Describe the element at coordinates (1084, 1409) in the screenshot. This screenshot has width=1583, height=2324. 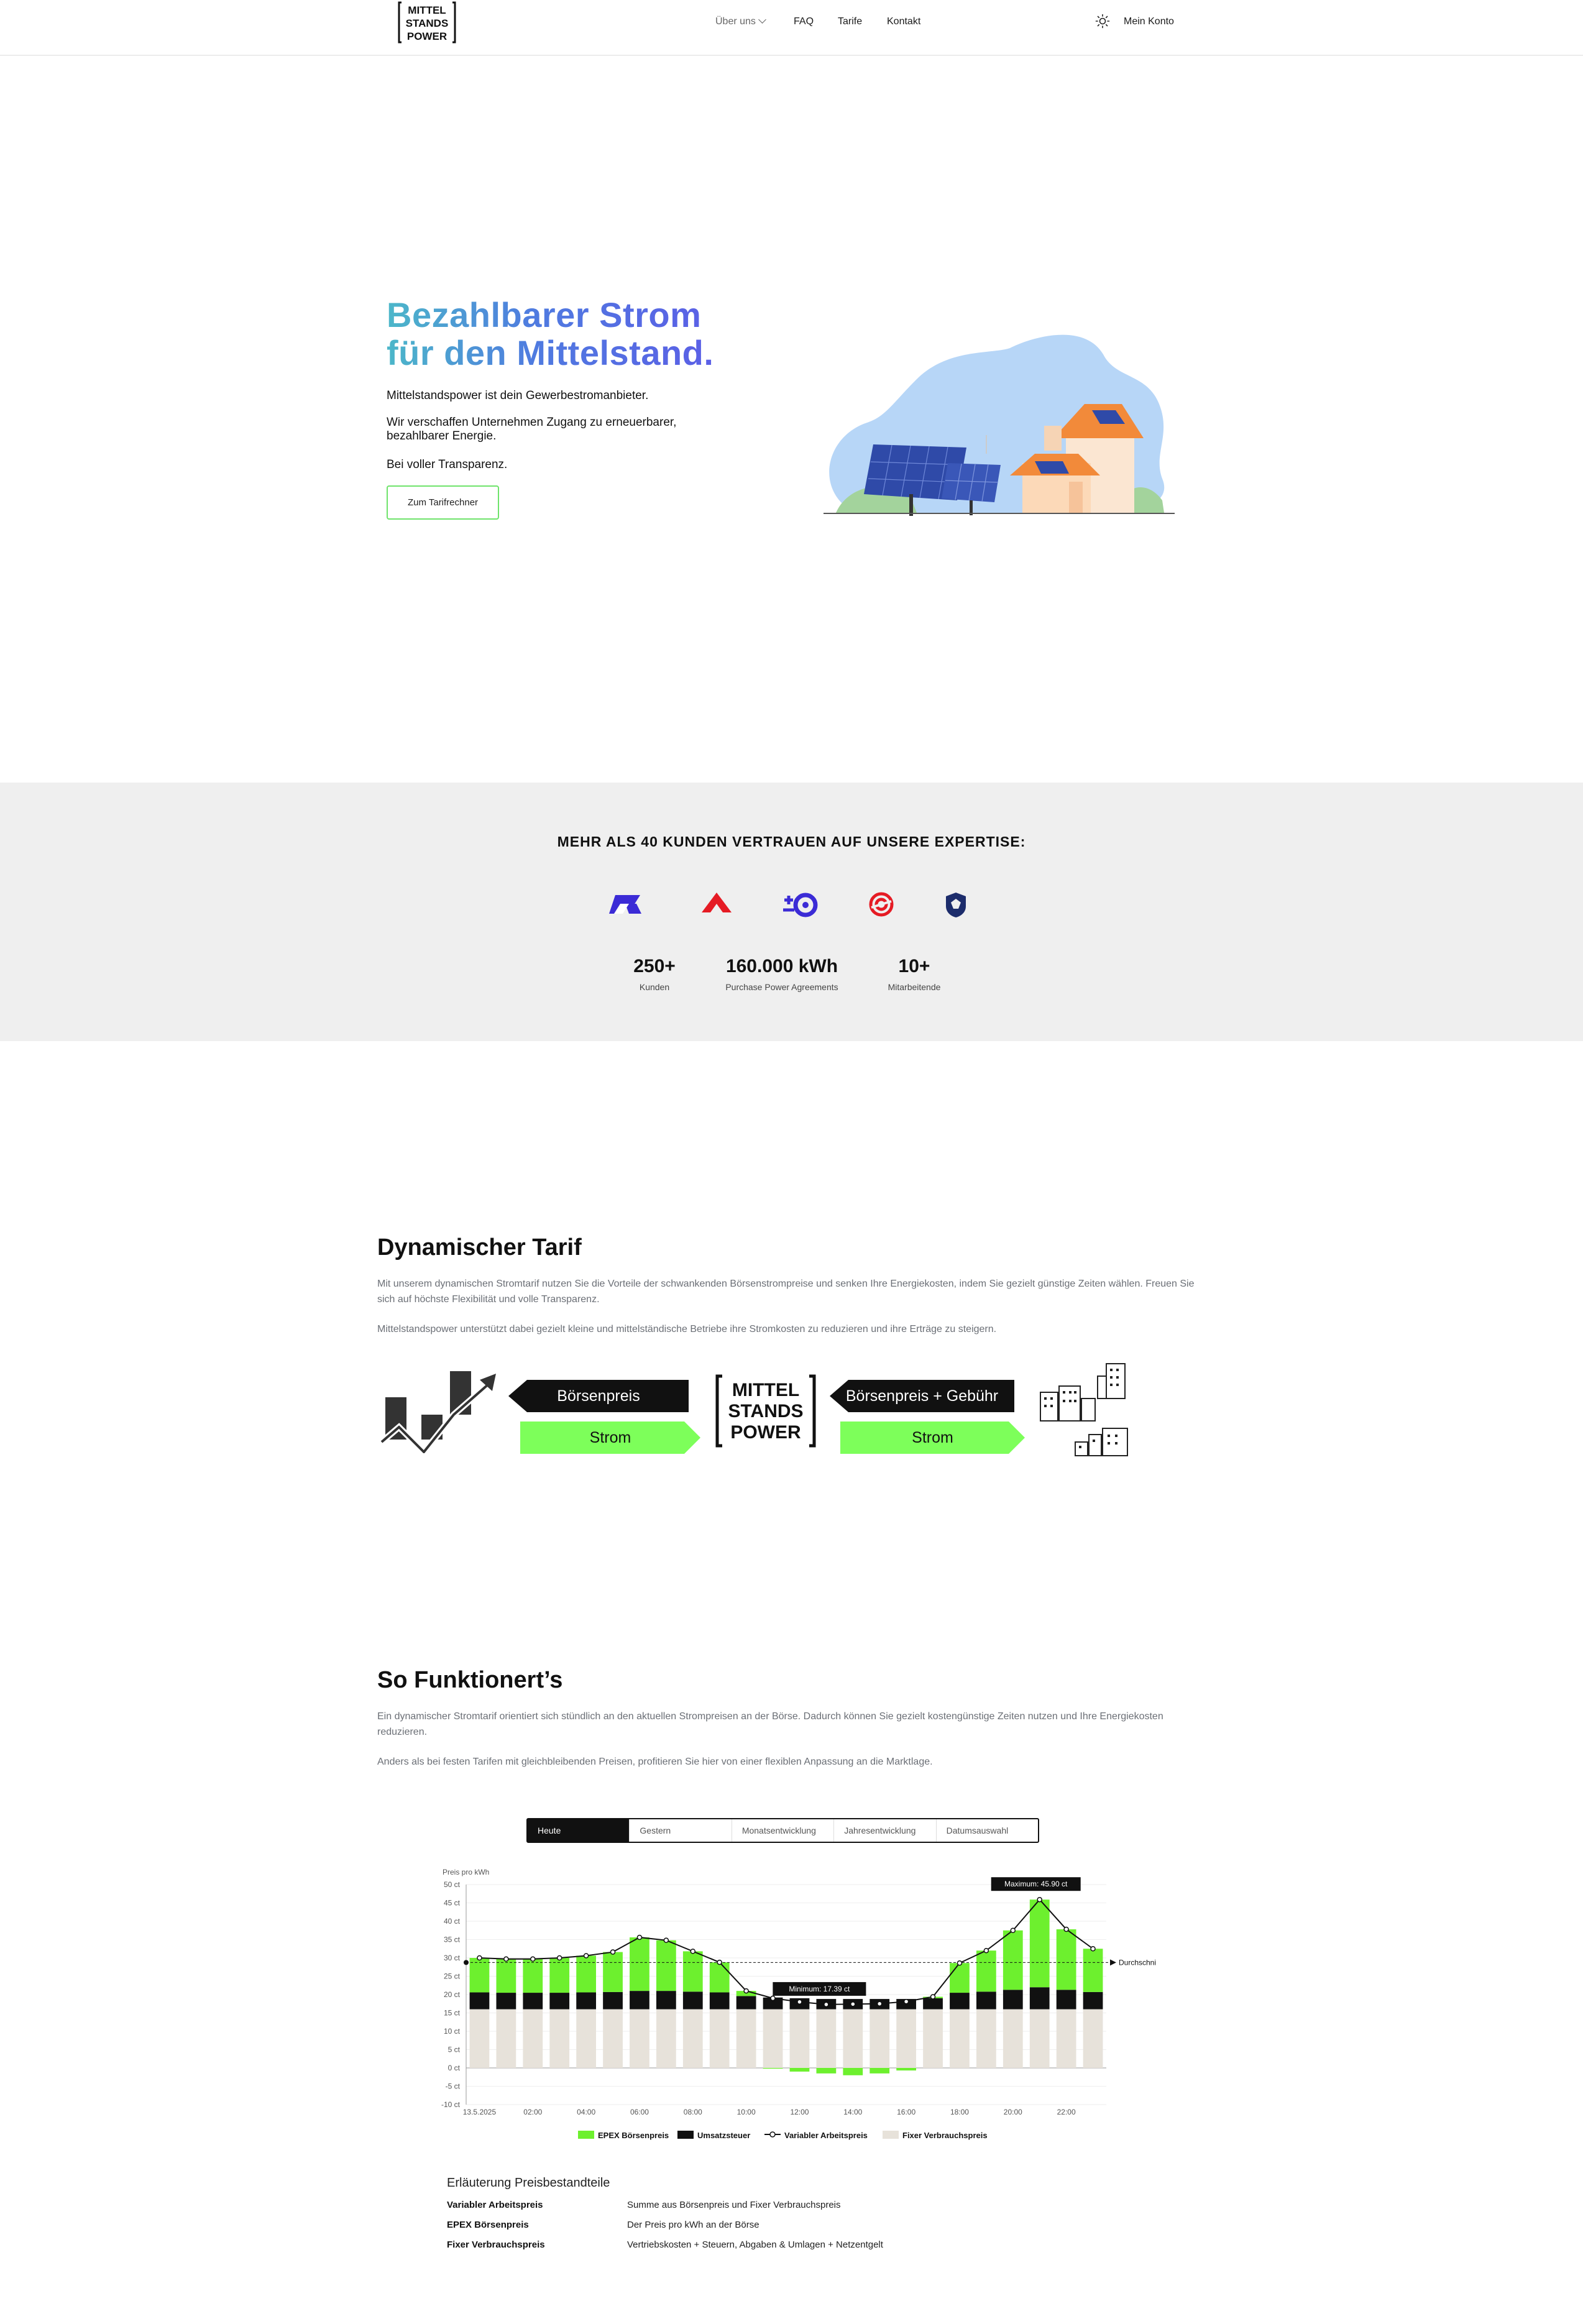
I see `businesses-buildings-icon` at that location.